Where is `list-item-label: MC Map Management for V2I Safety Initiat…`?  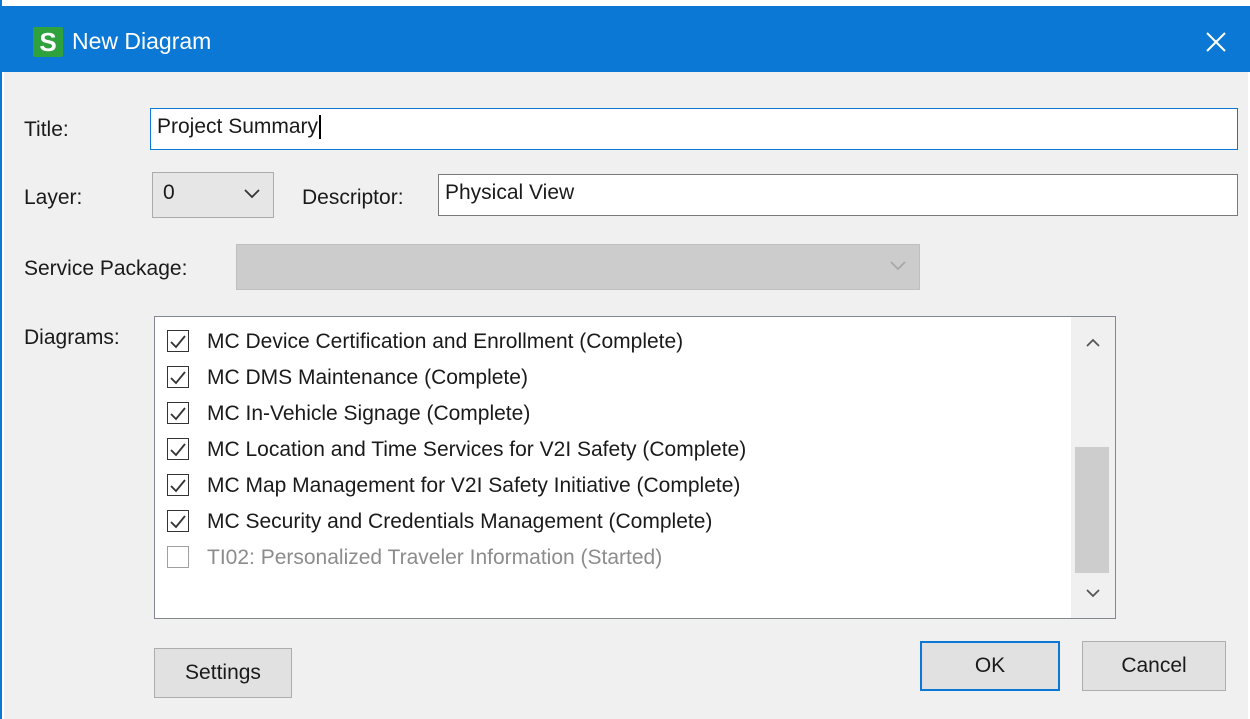 list-item-label: MC Map Management for V2I Safety Initiat… is located at coordinates (474, 485).